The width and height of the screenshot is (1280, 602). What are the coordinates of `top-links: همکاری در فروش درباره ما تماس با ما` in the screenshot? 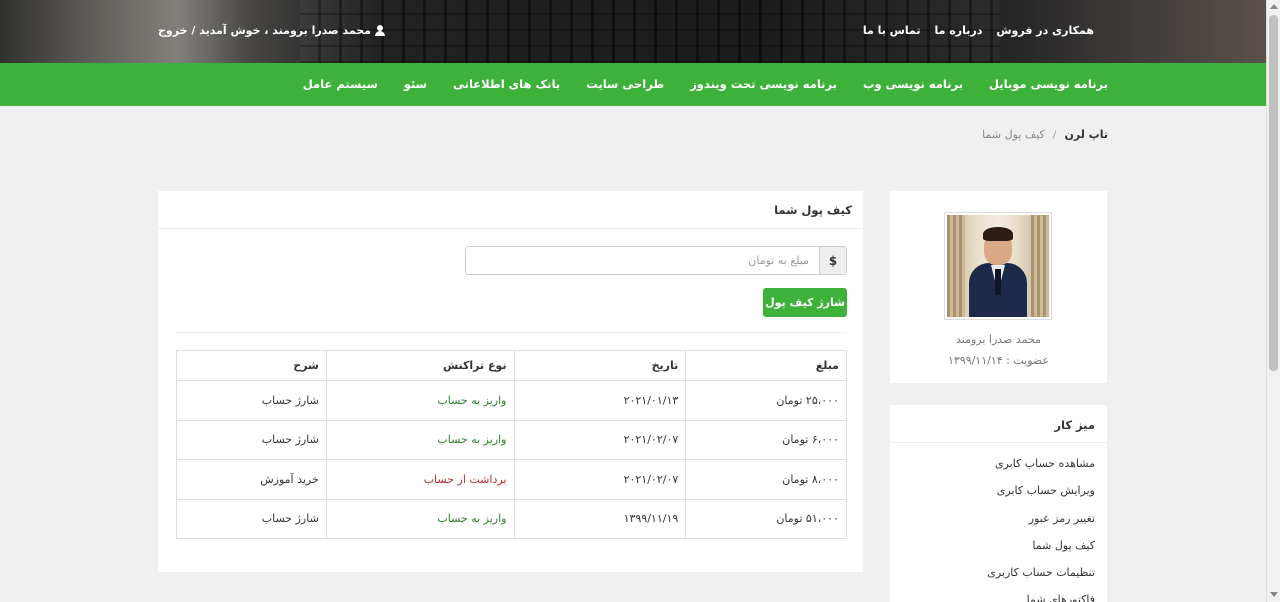 It's located at (978, 30).